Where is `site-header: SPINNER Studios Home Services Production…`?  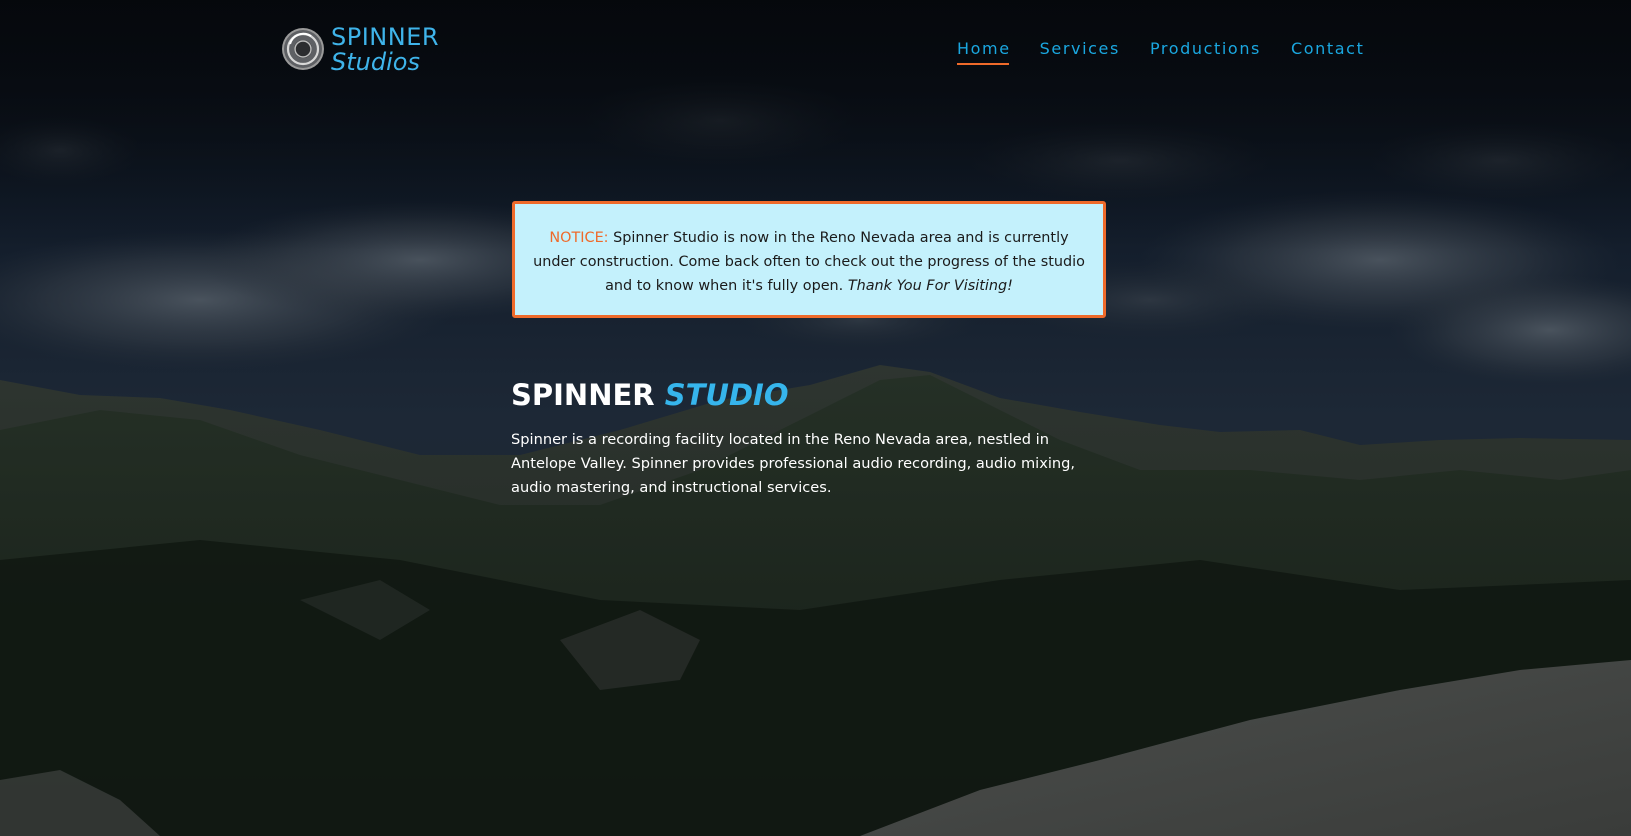 site-header: SPINNER Studios Home Services Production… is located at coordinates (815, 50).